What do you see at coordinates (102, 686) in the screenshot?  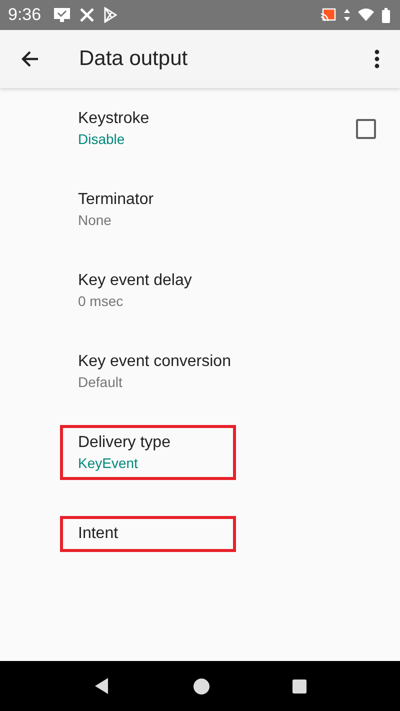 I see `back-icon` at bounding box center [102, 686].